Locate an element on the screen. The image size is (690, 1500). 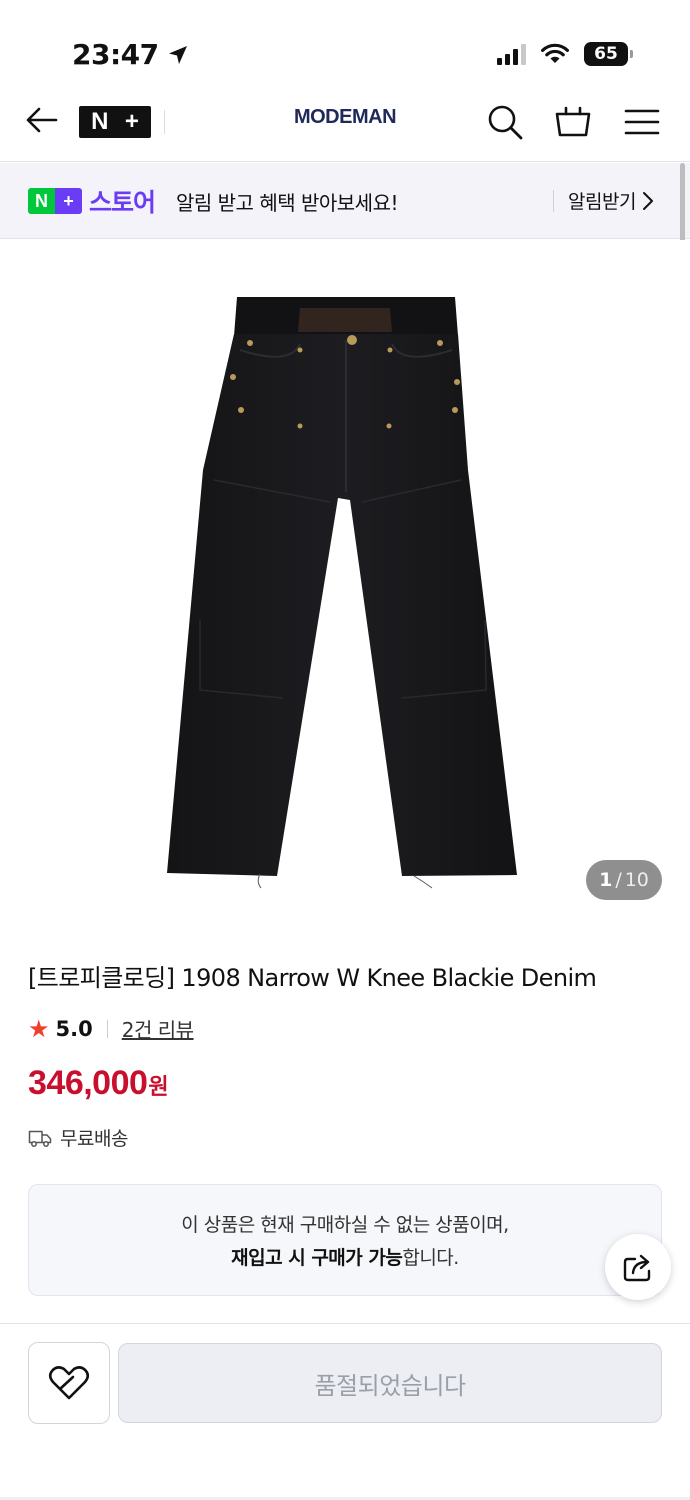
heart-zzim-icon is located at coordinates (69, 1383).